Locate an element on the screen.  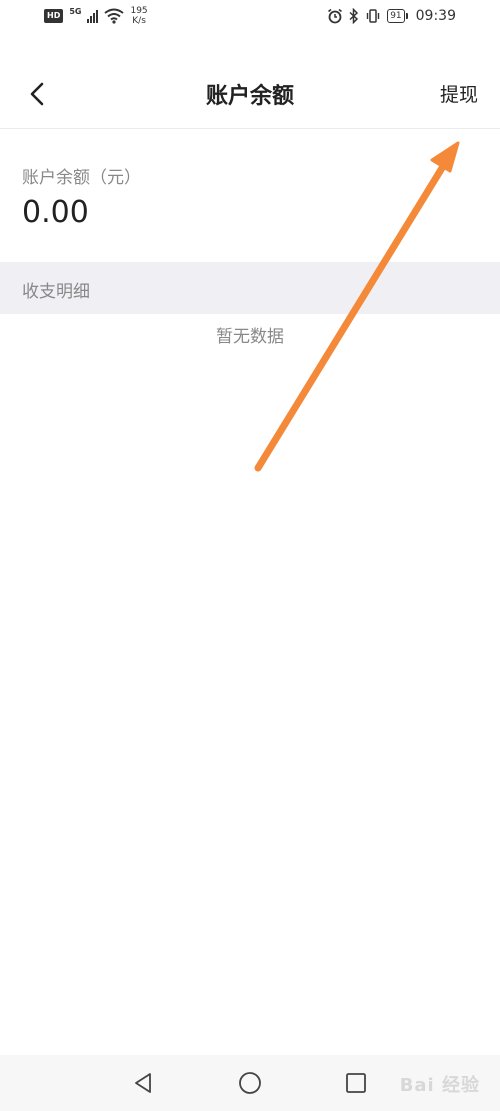
navigation-bar: 账户余额 提现 is located at coordinates (250, 95).